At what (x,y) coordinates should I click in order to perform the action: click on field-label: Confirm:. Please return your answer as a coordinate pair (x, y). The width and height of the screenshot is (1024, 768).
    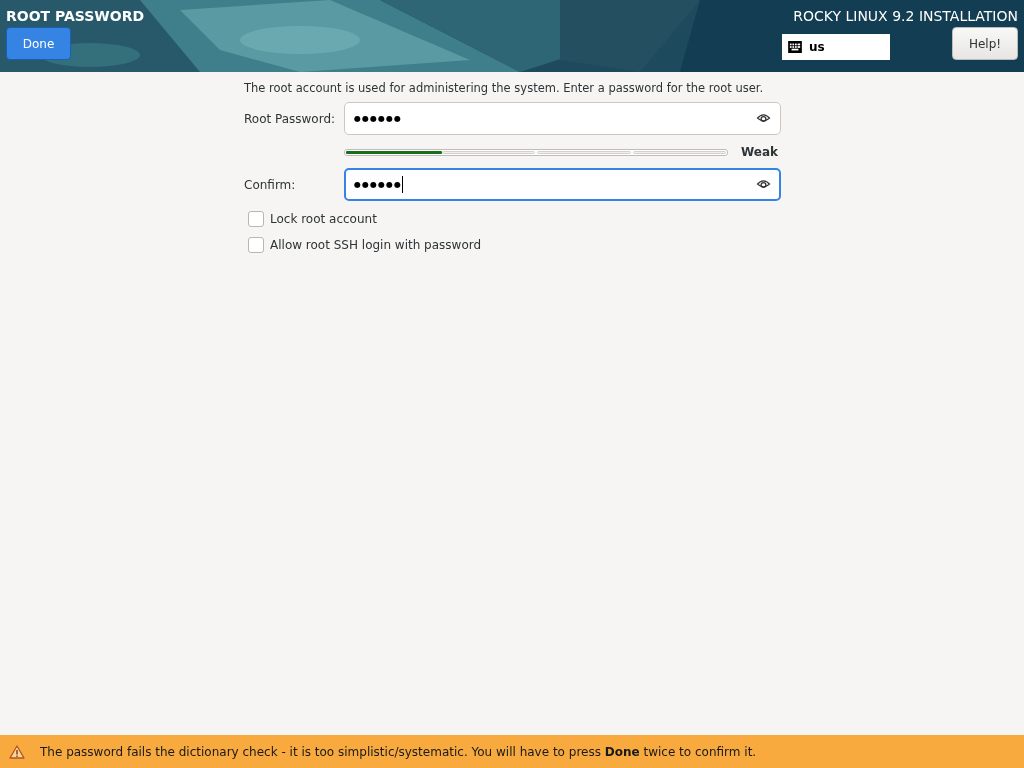
    Looking at the image, I should click on (270, 184).